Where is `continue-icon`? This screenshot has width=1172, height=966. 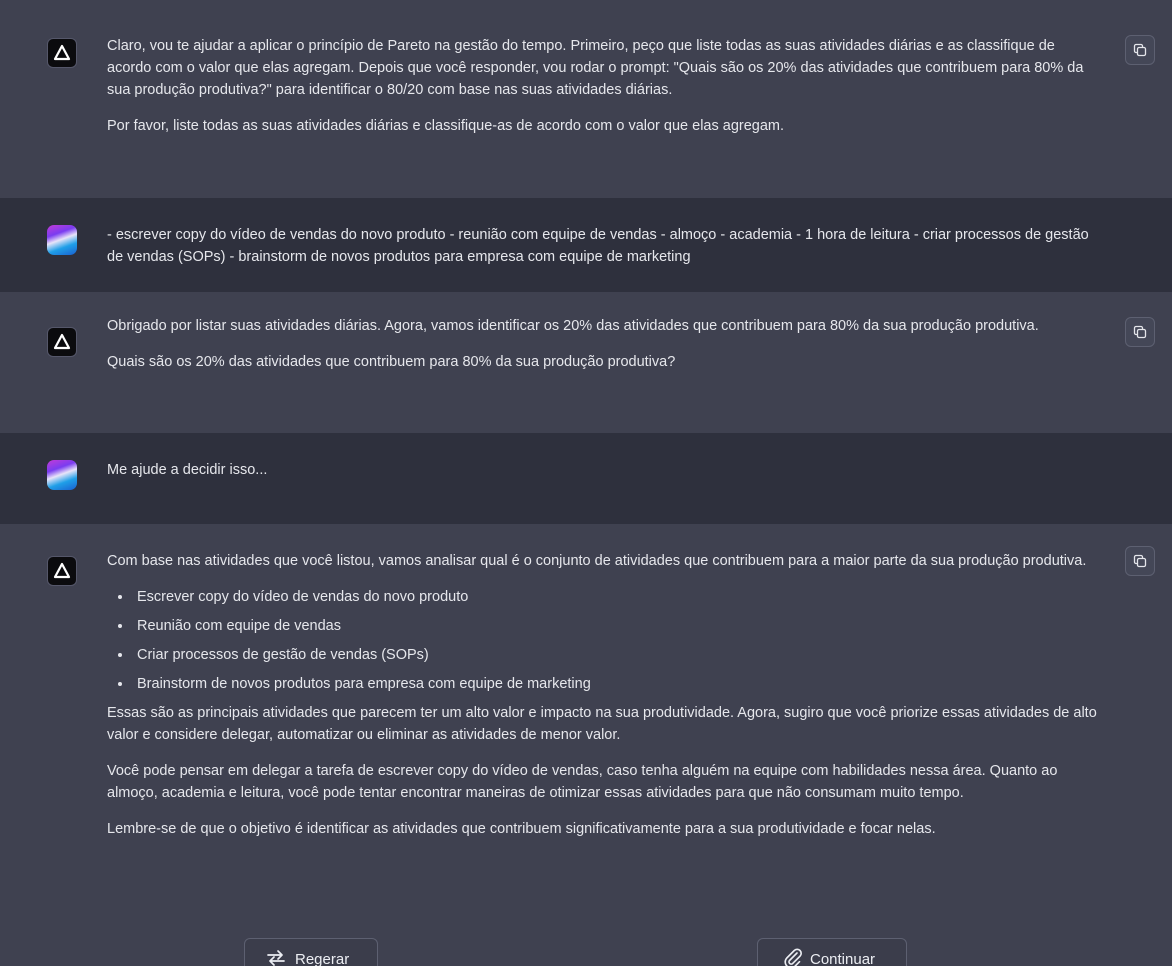
continue-icon is located at coordinates (793, 957).